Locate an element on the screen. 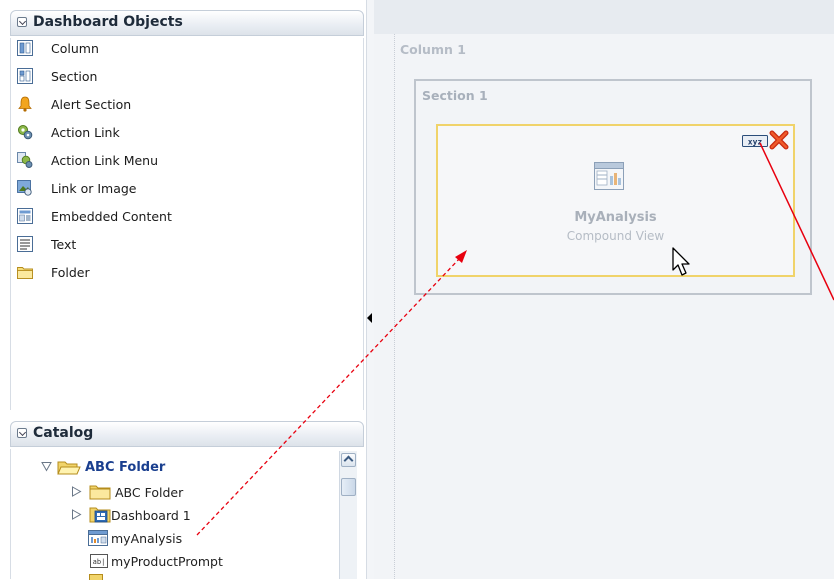  link-image-icon is located at coordinates (24, 188).